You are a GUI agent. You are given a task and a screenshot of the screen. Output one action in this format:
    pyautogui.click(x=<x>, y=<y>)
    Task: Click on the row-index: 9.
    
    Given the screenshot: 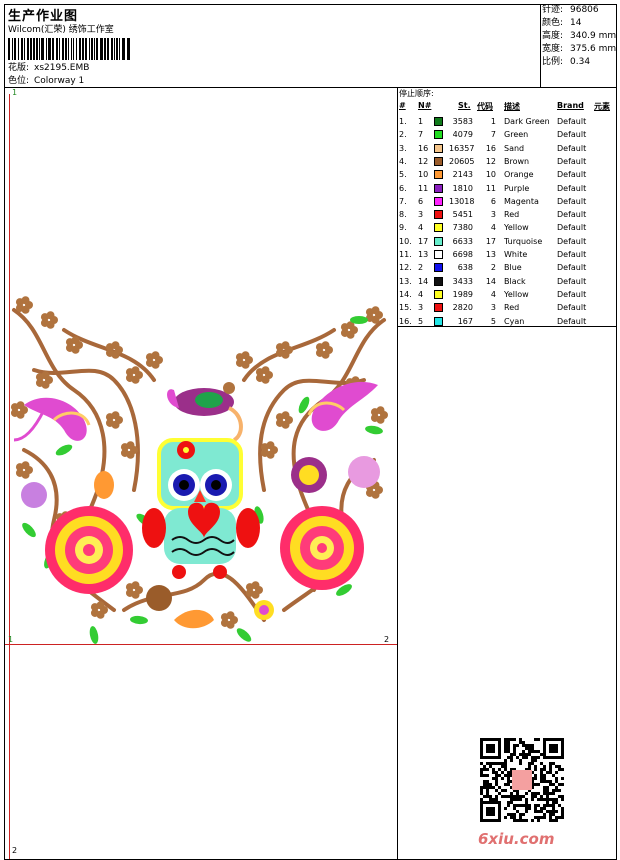 What is the action you would take?
    pyautogui.click(x=403, y=228)
    